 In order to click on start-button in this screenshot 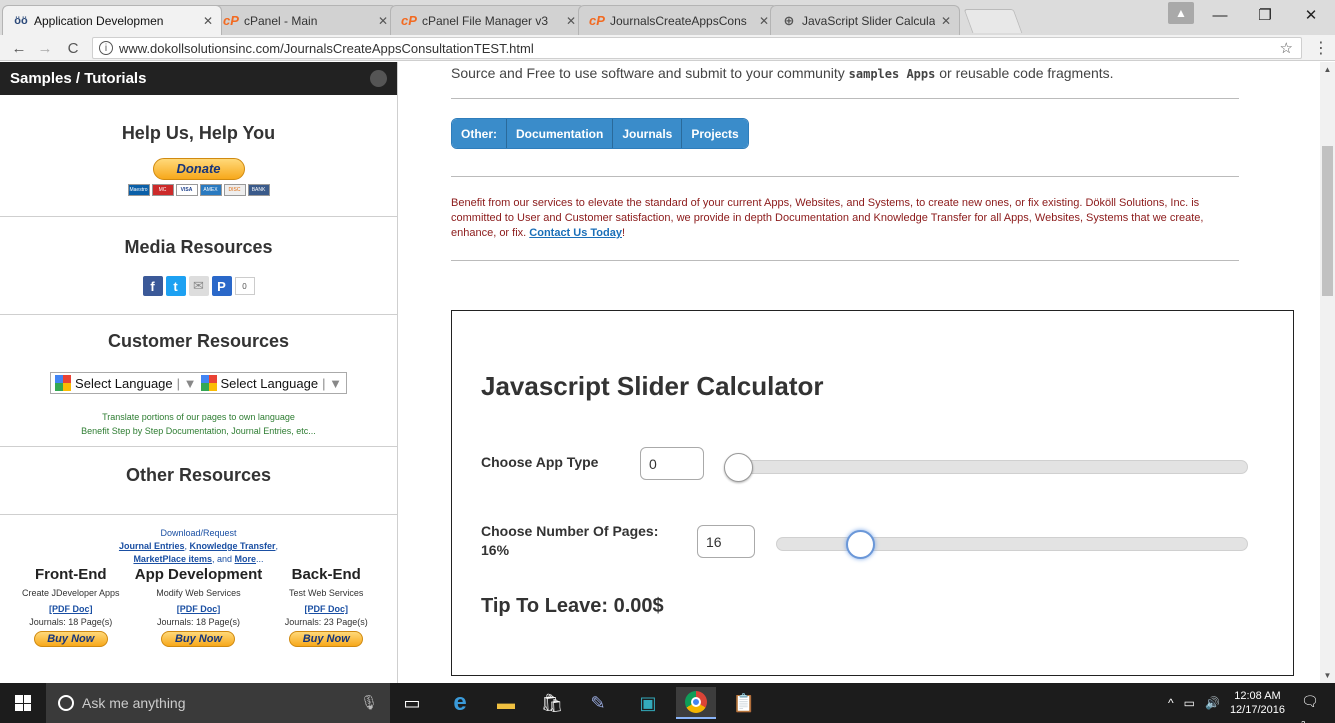, I will do `click(23, 703)`.